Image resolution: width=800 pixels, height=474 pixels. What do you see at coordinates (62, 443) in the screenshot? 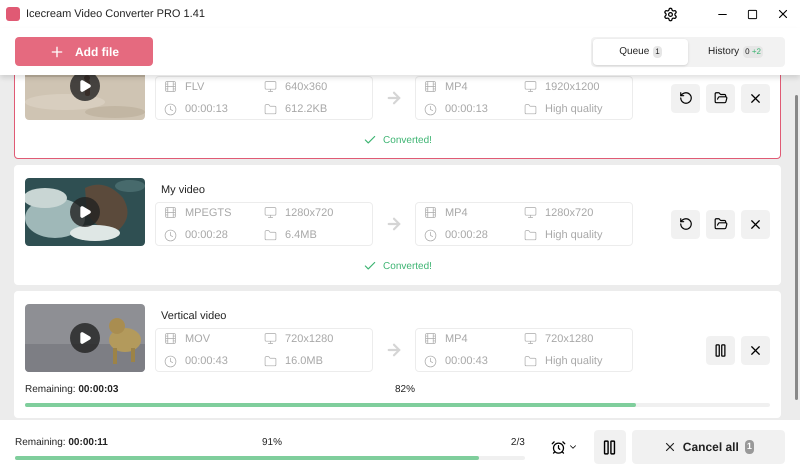
I see `remaining-text: Remaining: 00:00:11` at bounding box center [62, 443].